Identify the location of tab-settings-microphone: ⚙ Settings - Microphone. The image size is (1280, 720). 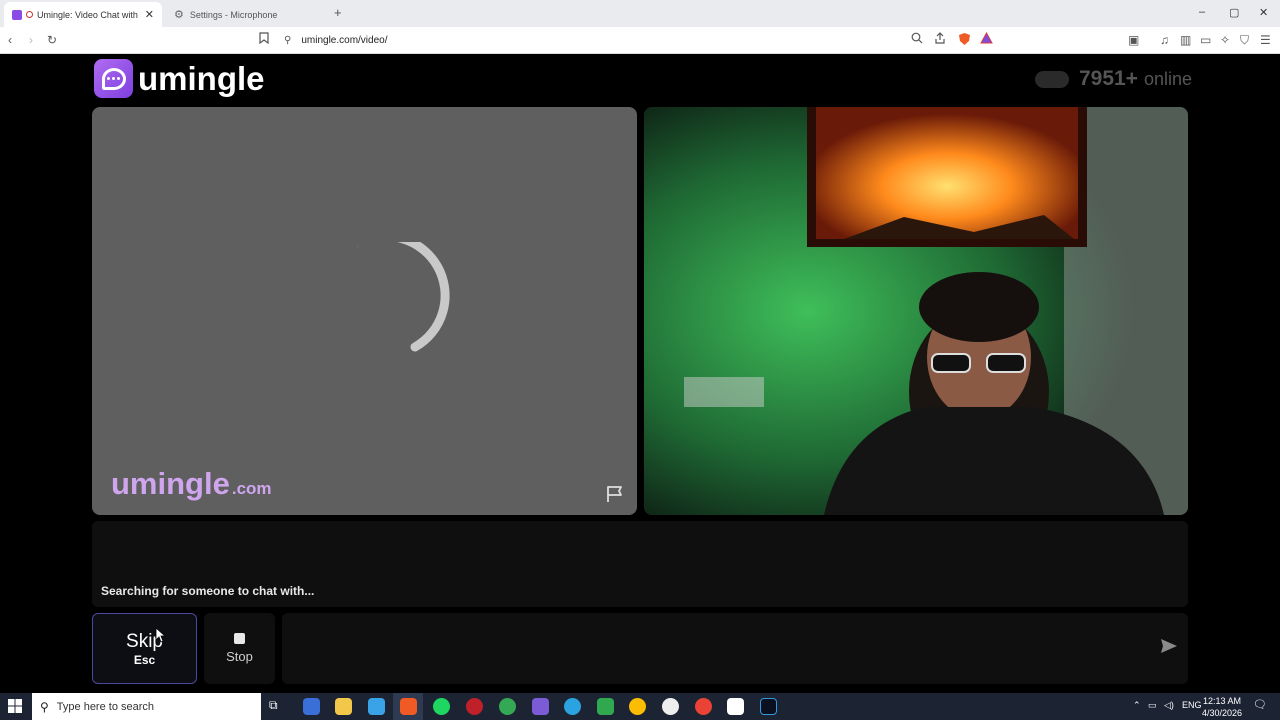
(249, 14).